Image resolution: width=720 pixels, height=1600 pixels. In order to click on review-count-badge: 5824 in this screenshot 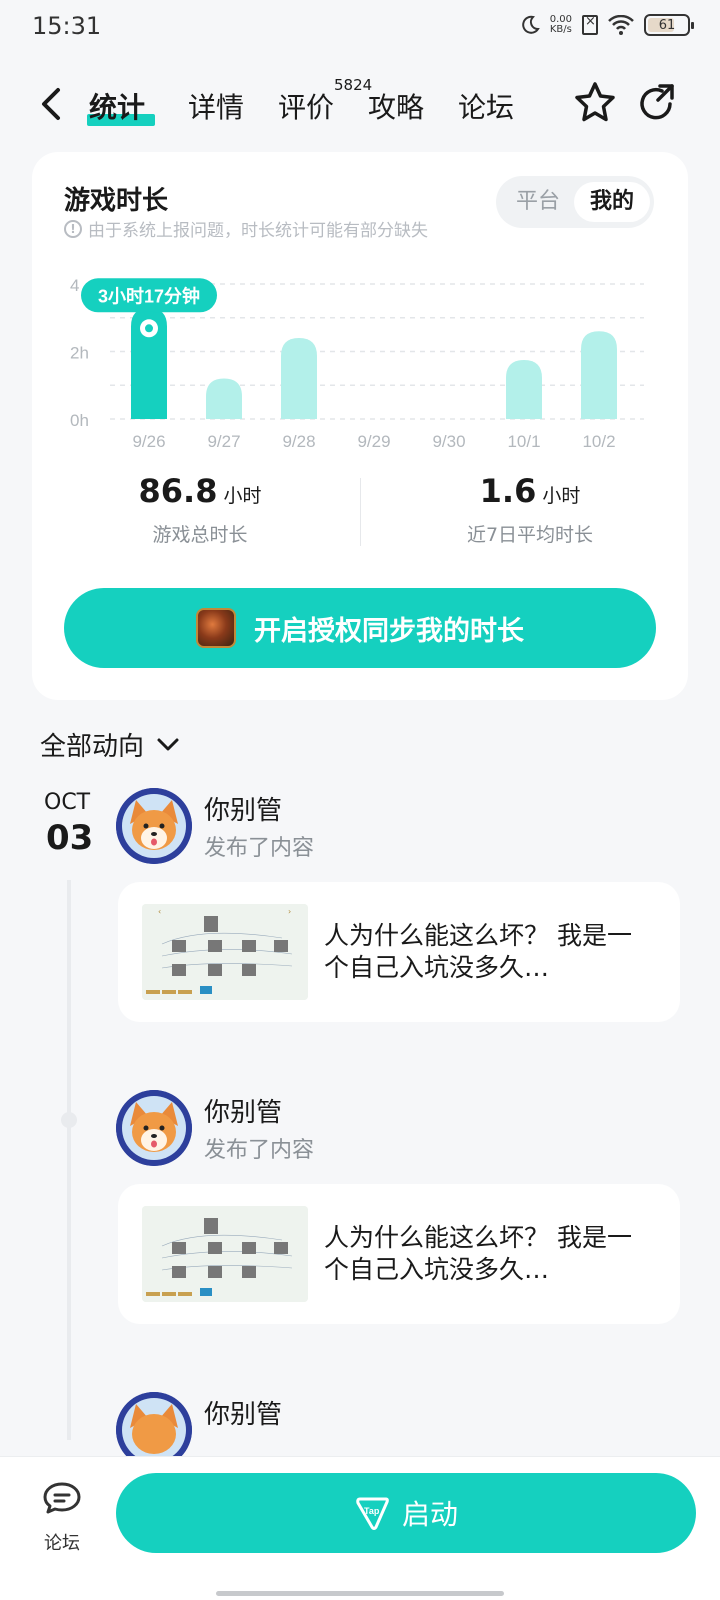, I will do `click(353, 85)`.